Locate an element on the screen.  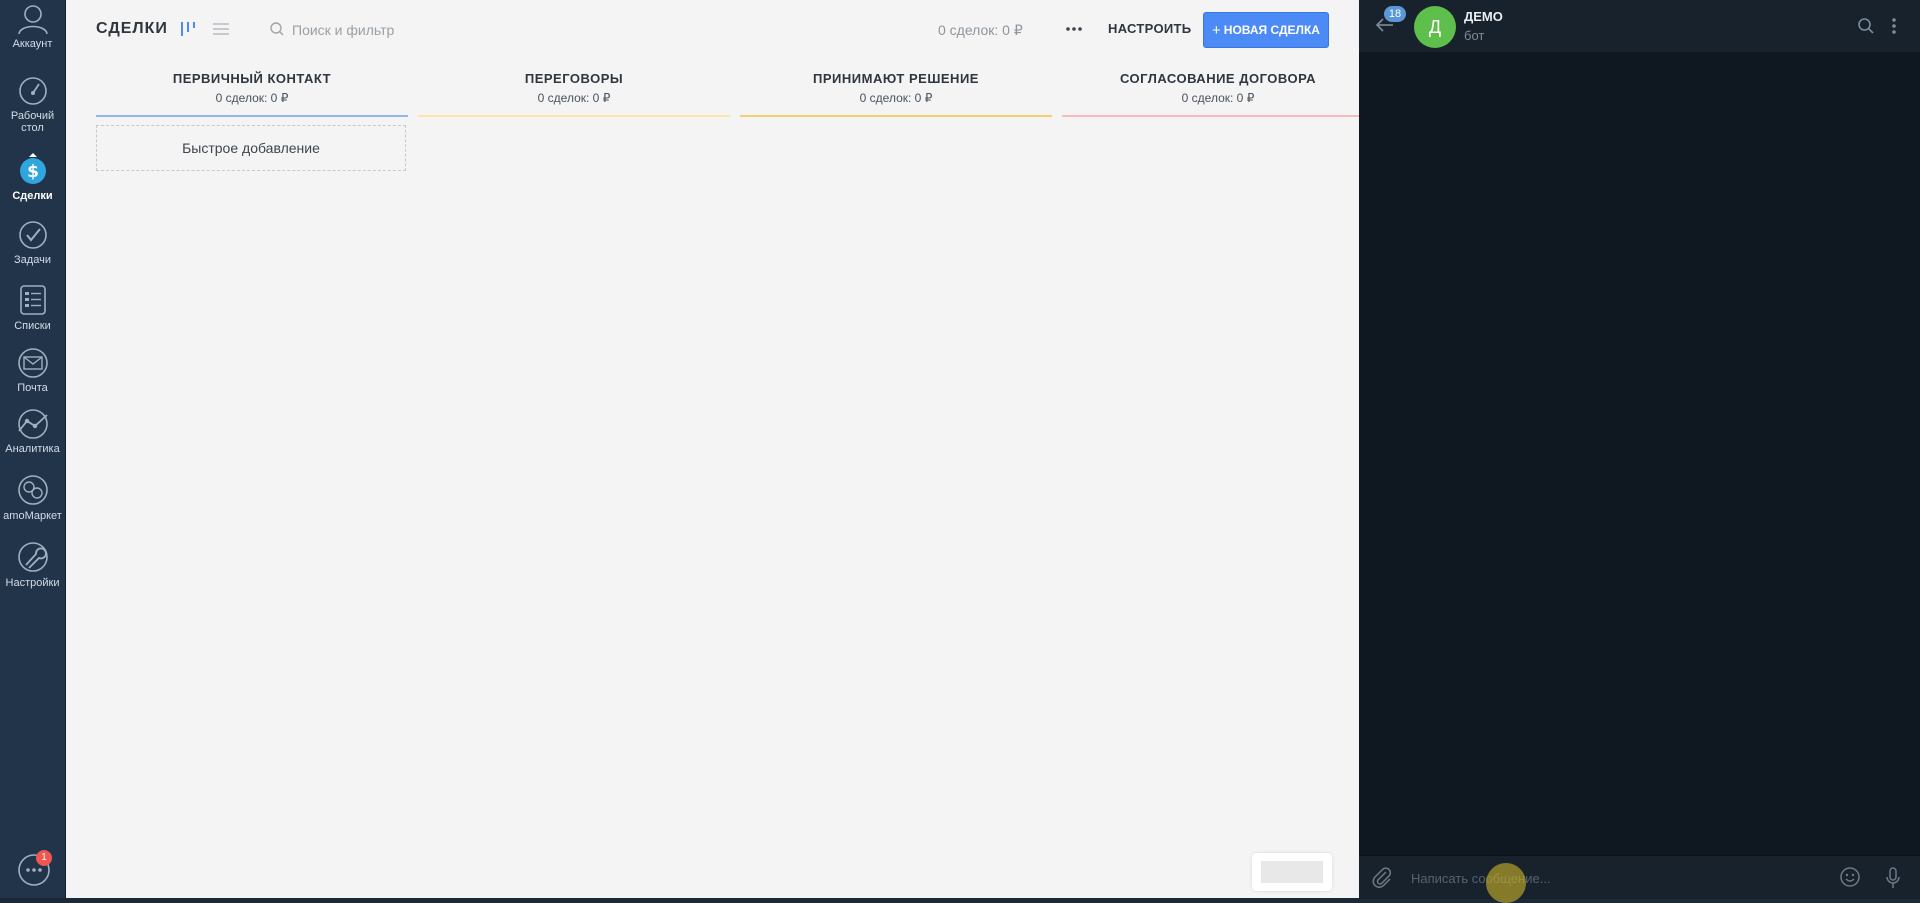
mouse-cursor-highlight is located at coordinates (1506, 883).